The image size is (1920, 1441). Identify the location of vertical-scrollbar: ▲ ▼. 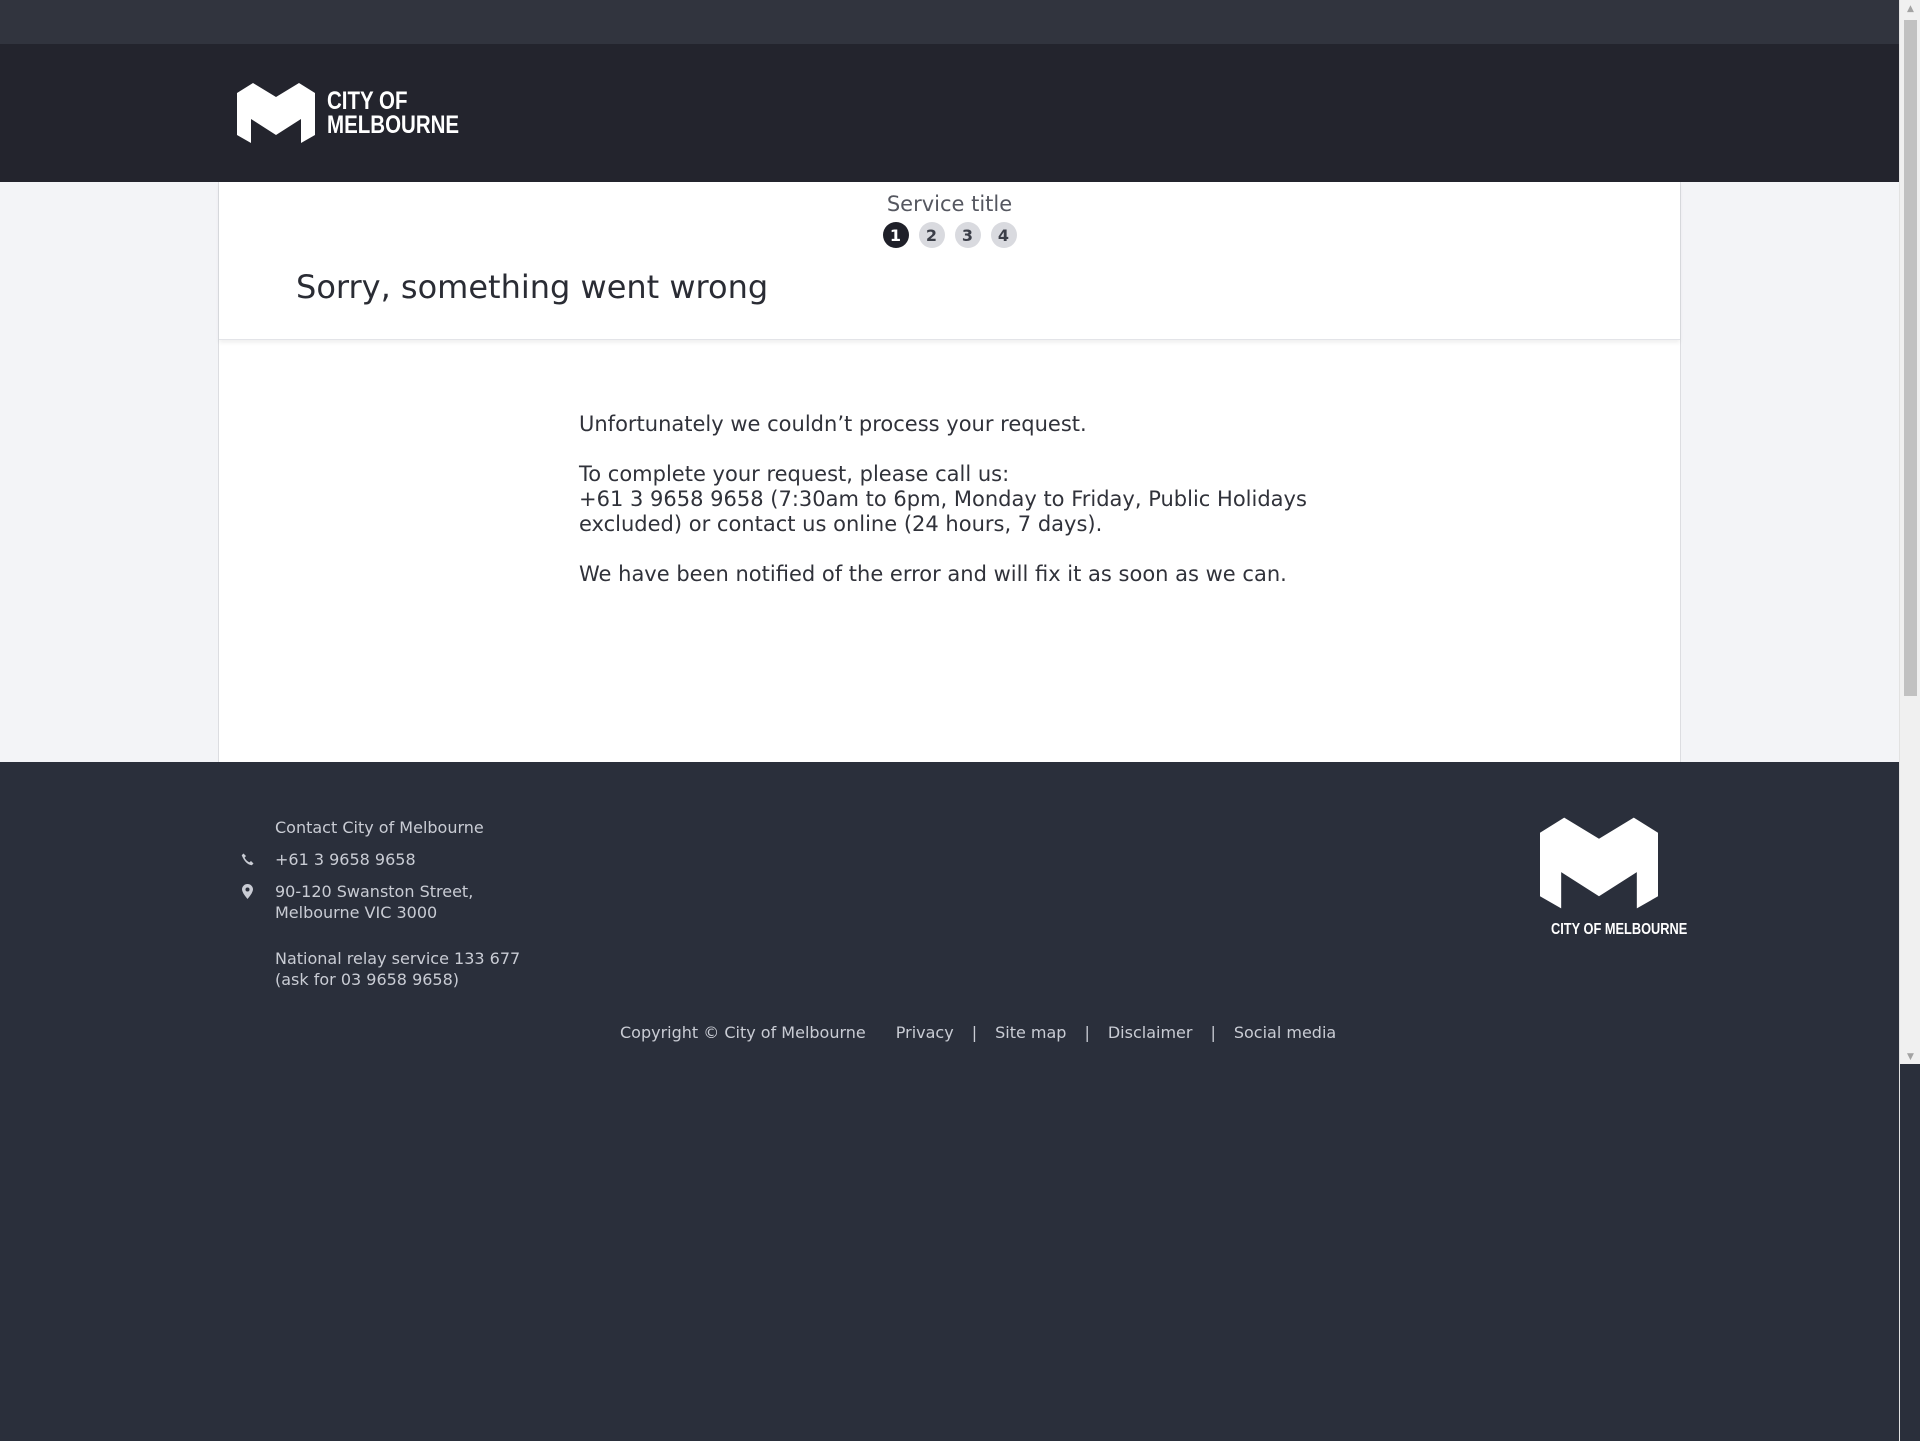
(1909, 720).